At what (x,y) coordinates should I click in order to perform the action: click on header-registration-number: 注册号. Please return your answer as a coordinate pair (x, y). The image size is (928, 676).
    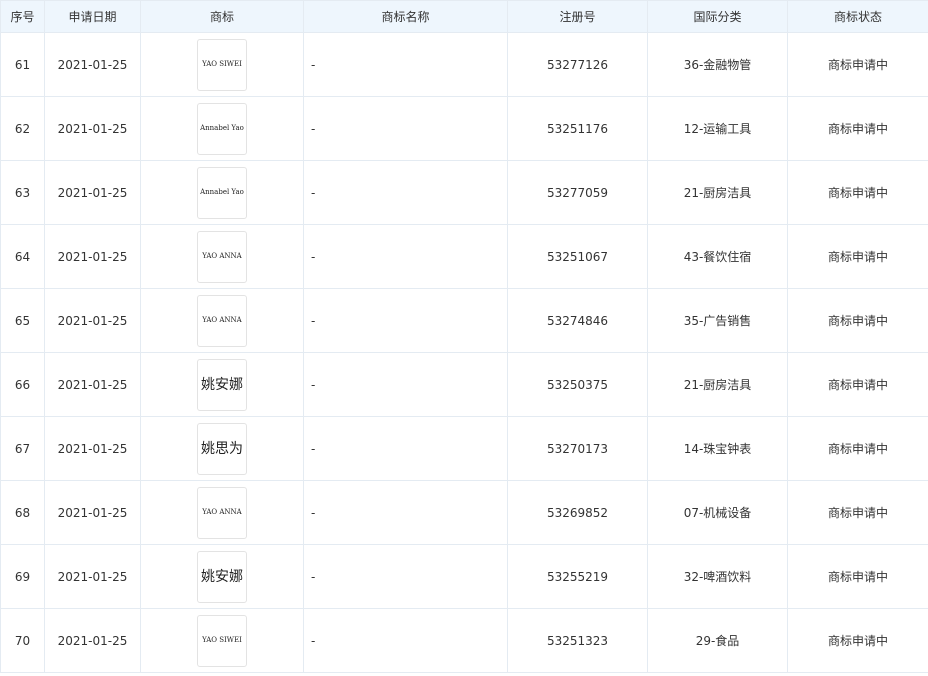
    Looking at the image, I should click on (577, 16).